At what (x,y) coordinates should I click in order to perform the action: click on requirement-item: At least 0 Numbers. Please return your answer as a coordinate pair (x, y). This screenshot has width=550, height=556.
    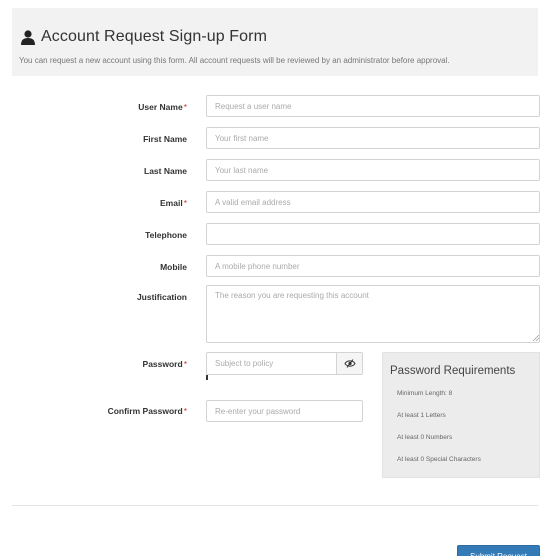
    Looking at the image, I should click on (425, 437).